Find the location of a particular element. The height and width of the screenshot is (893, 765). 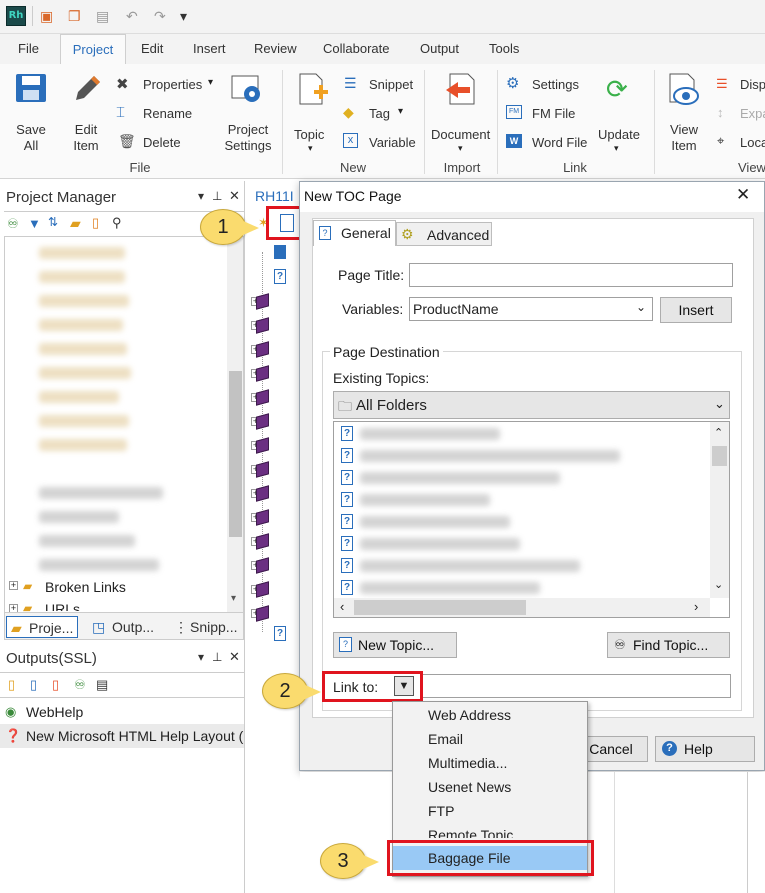

tab-file: File is located at coordinates (28, 49).